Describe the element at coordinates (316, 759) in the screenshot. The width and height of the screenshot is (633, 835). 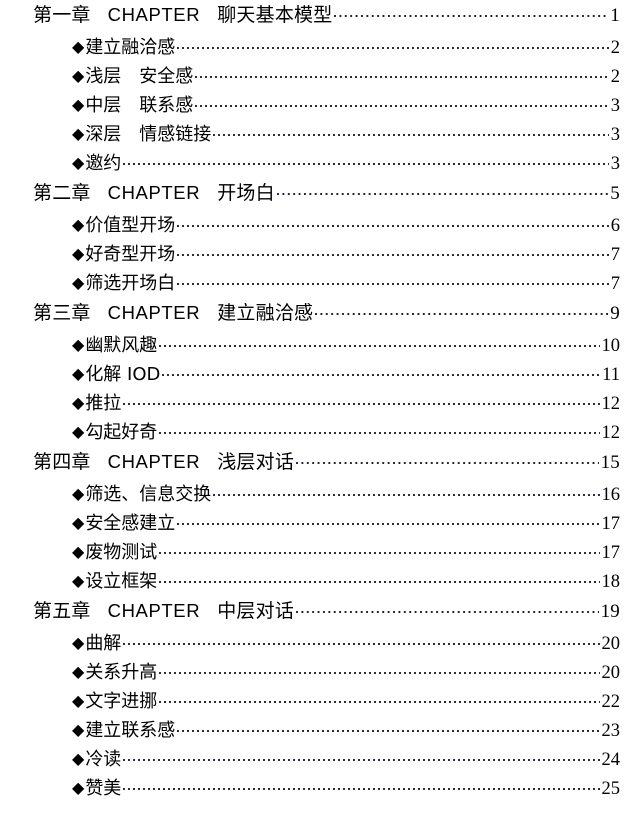
I see `toc-item-row: ◆ 冷读 24` at that location.